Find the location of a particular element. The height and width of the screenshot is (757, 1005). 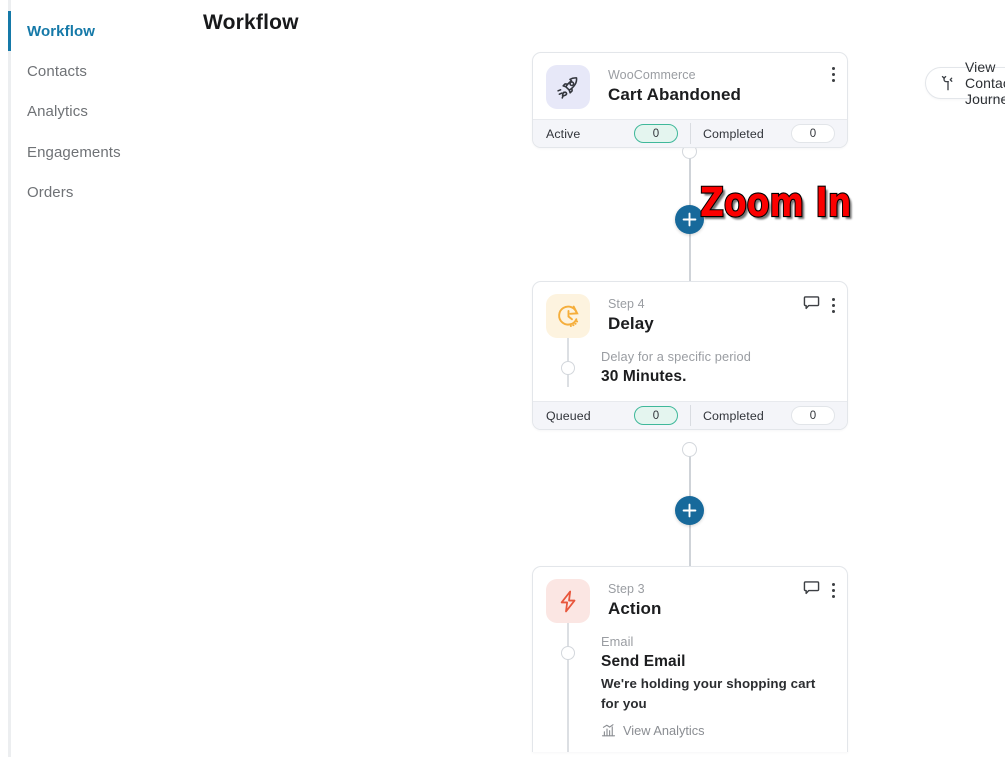

rocket-icon is located at coordinates (568, 87).